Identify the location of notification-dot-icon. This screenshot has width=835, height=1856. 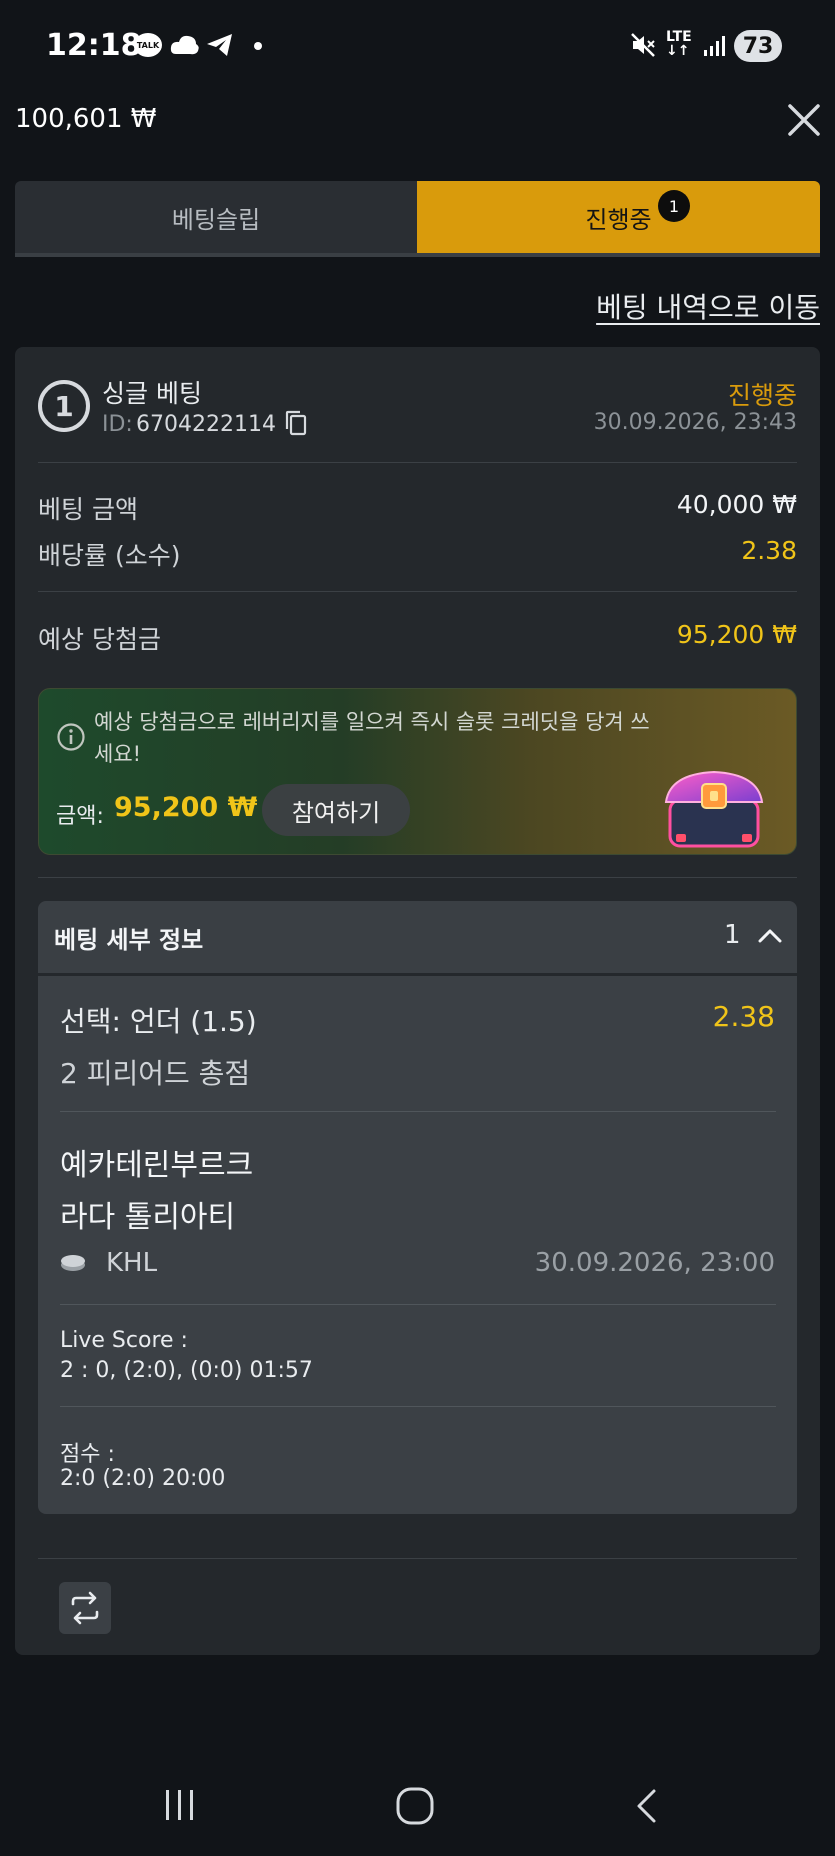
(258, 46).